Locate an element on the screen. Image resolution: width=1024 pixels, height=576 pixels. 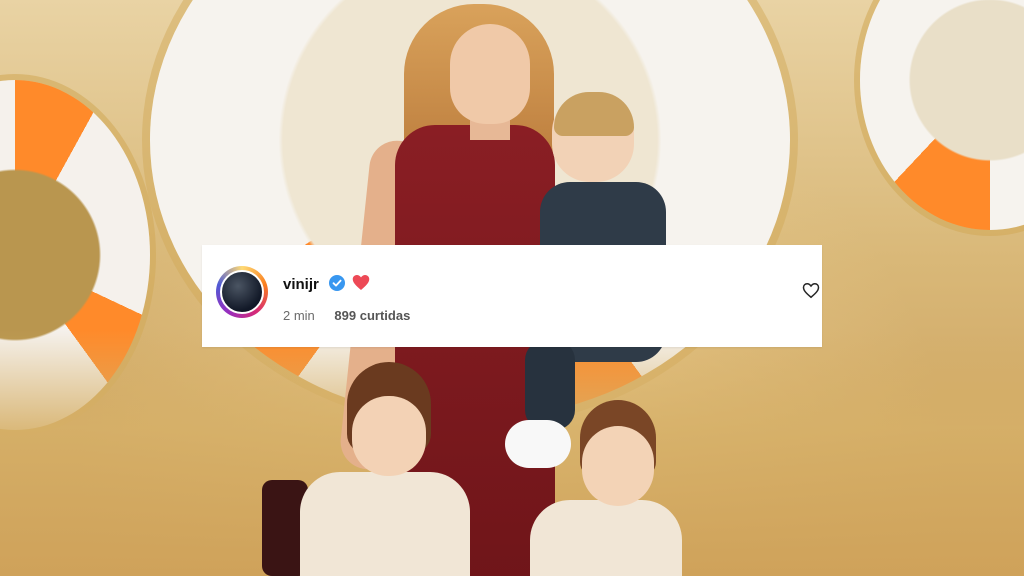
instagram-comment-card: vinijr 2 min 899 curtidas is located at coordinates (512, 296).